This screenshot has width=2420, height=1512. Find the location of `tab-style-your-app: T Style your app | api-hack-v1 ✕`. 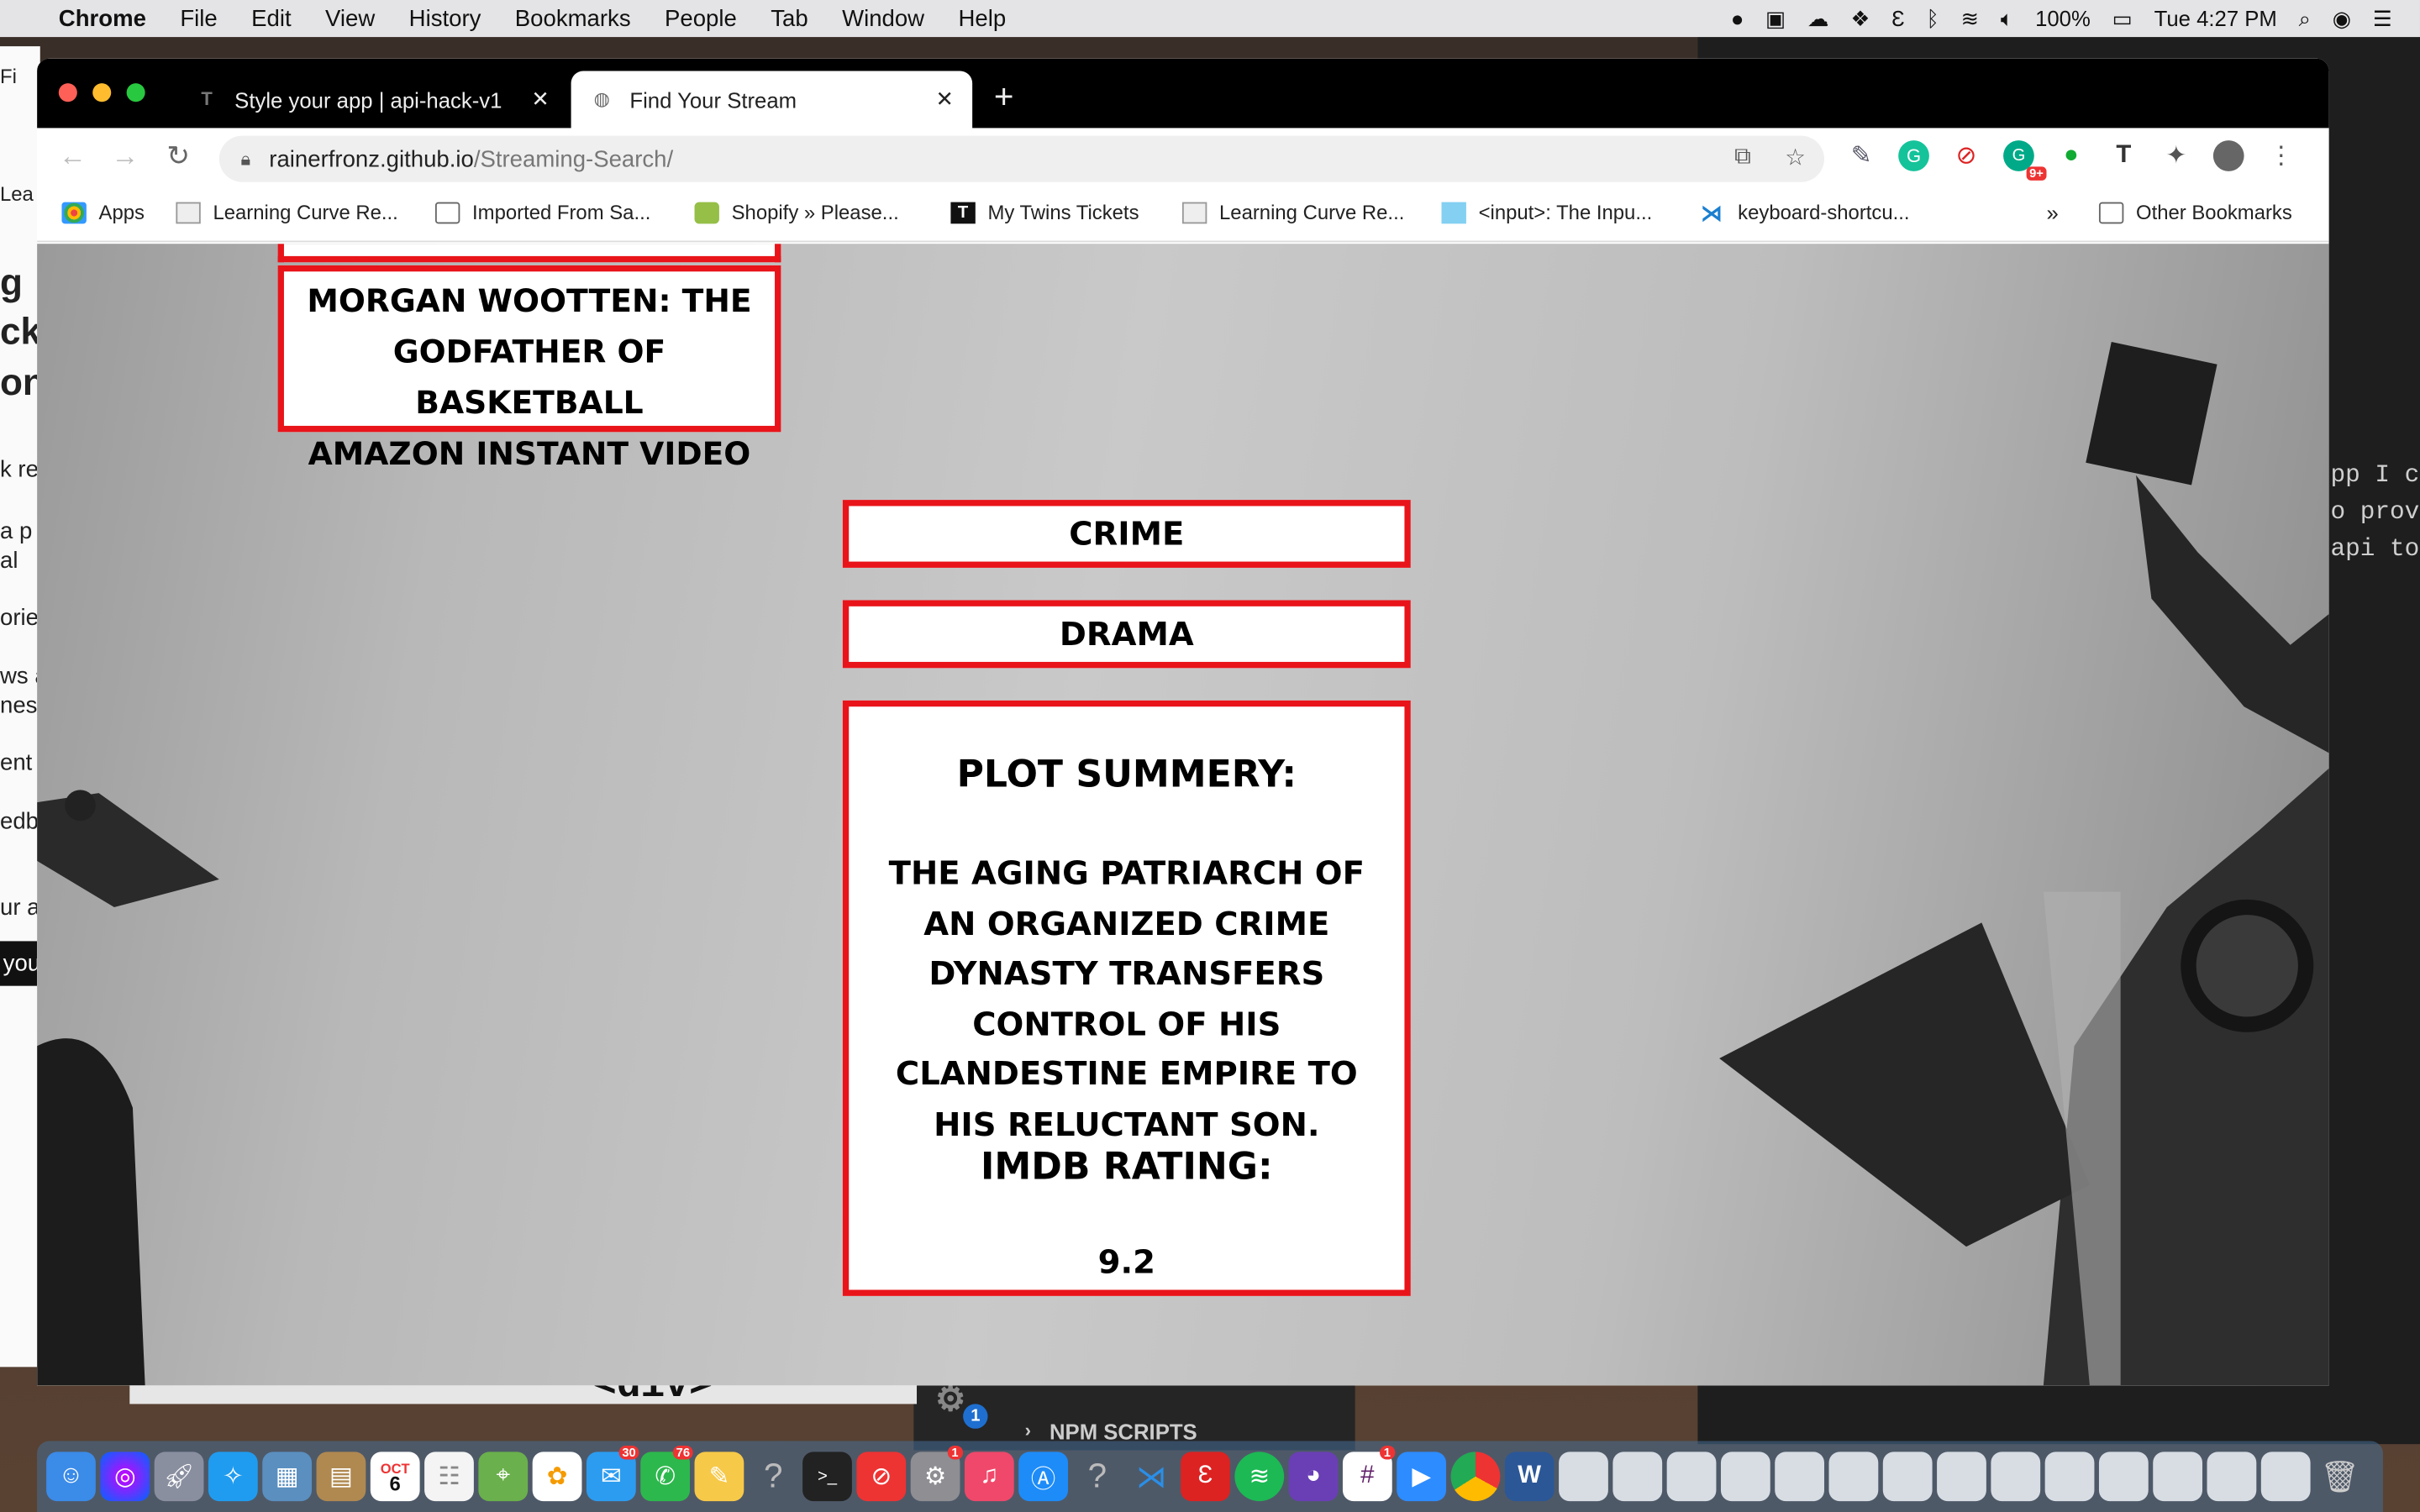

tab-style-your-app: T Style your app | api-hack-v1 ✕ is located at coordinates (372, 99).